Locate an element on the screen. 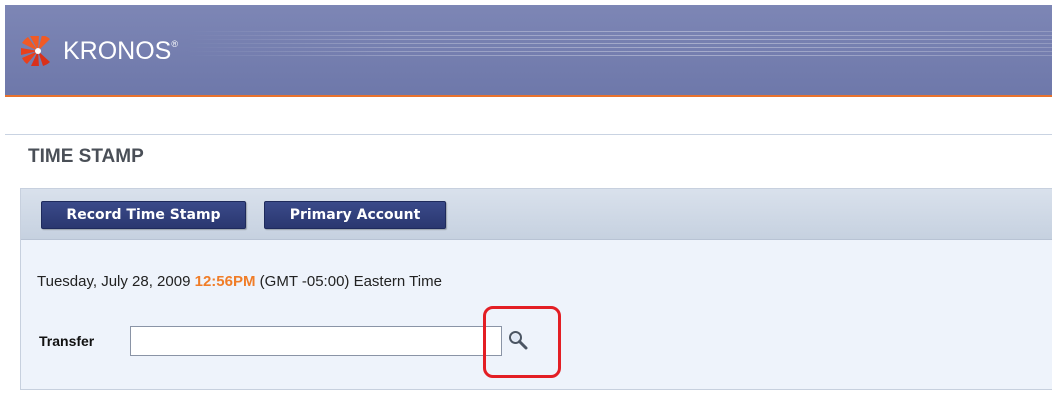  page-title: TIME STAMP is located at coordinates (86, 156).